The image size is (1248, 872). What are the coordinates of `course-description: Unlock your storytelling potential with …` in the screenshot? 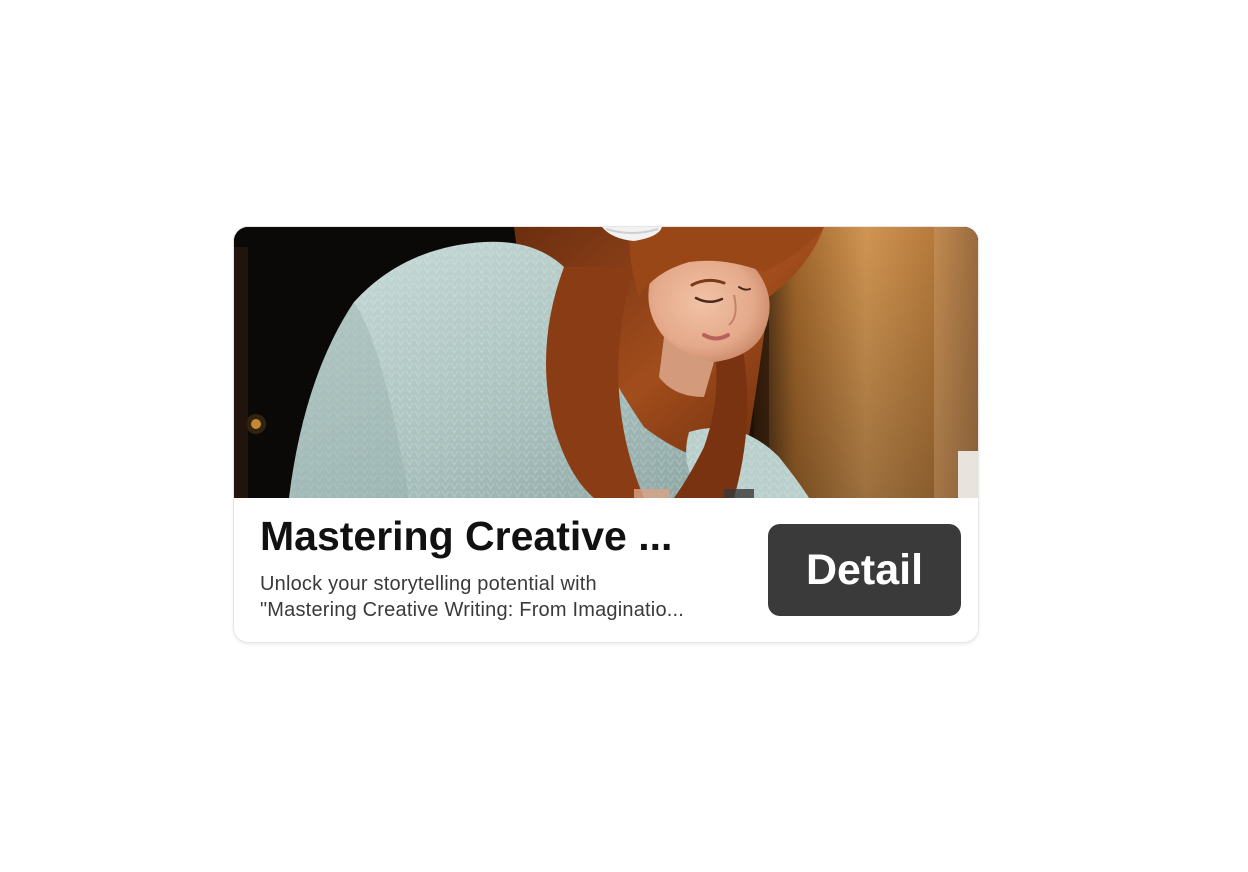 It's located at (500, 597).